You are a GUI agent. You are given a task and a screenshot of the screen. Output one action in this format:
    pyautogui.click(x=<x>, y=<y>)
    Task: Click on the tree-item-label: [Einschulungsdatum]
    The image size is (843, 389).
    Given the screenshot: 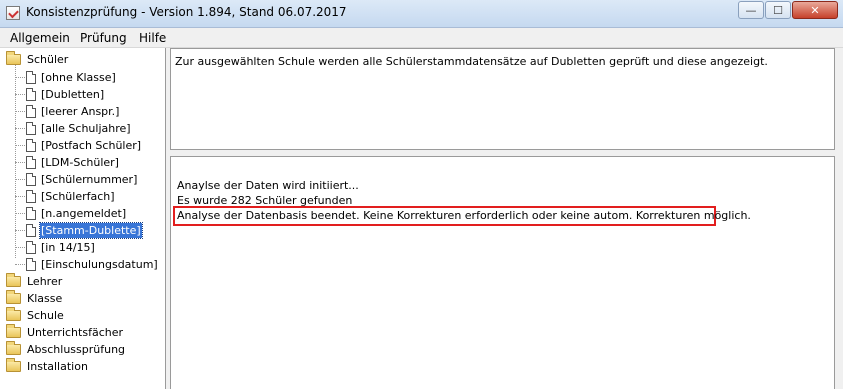 What is the action you would take?
    pyautogui.click(x=99, y=264)
    